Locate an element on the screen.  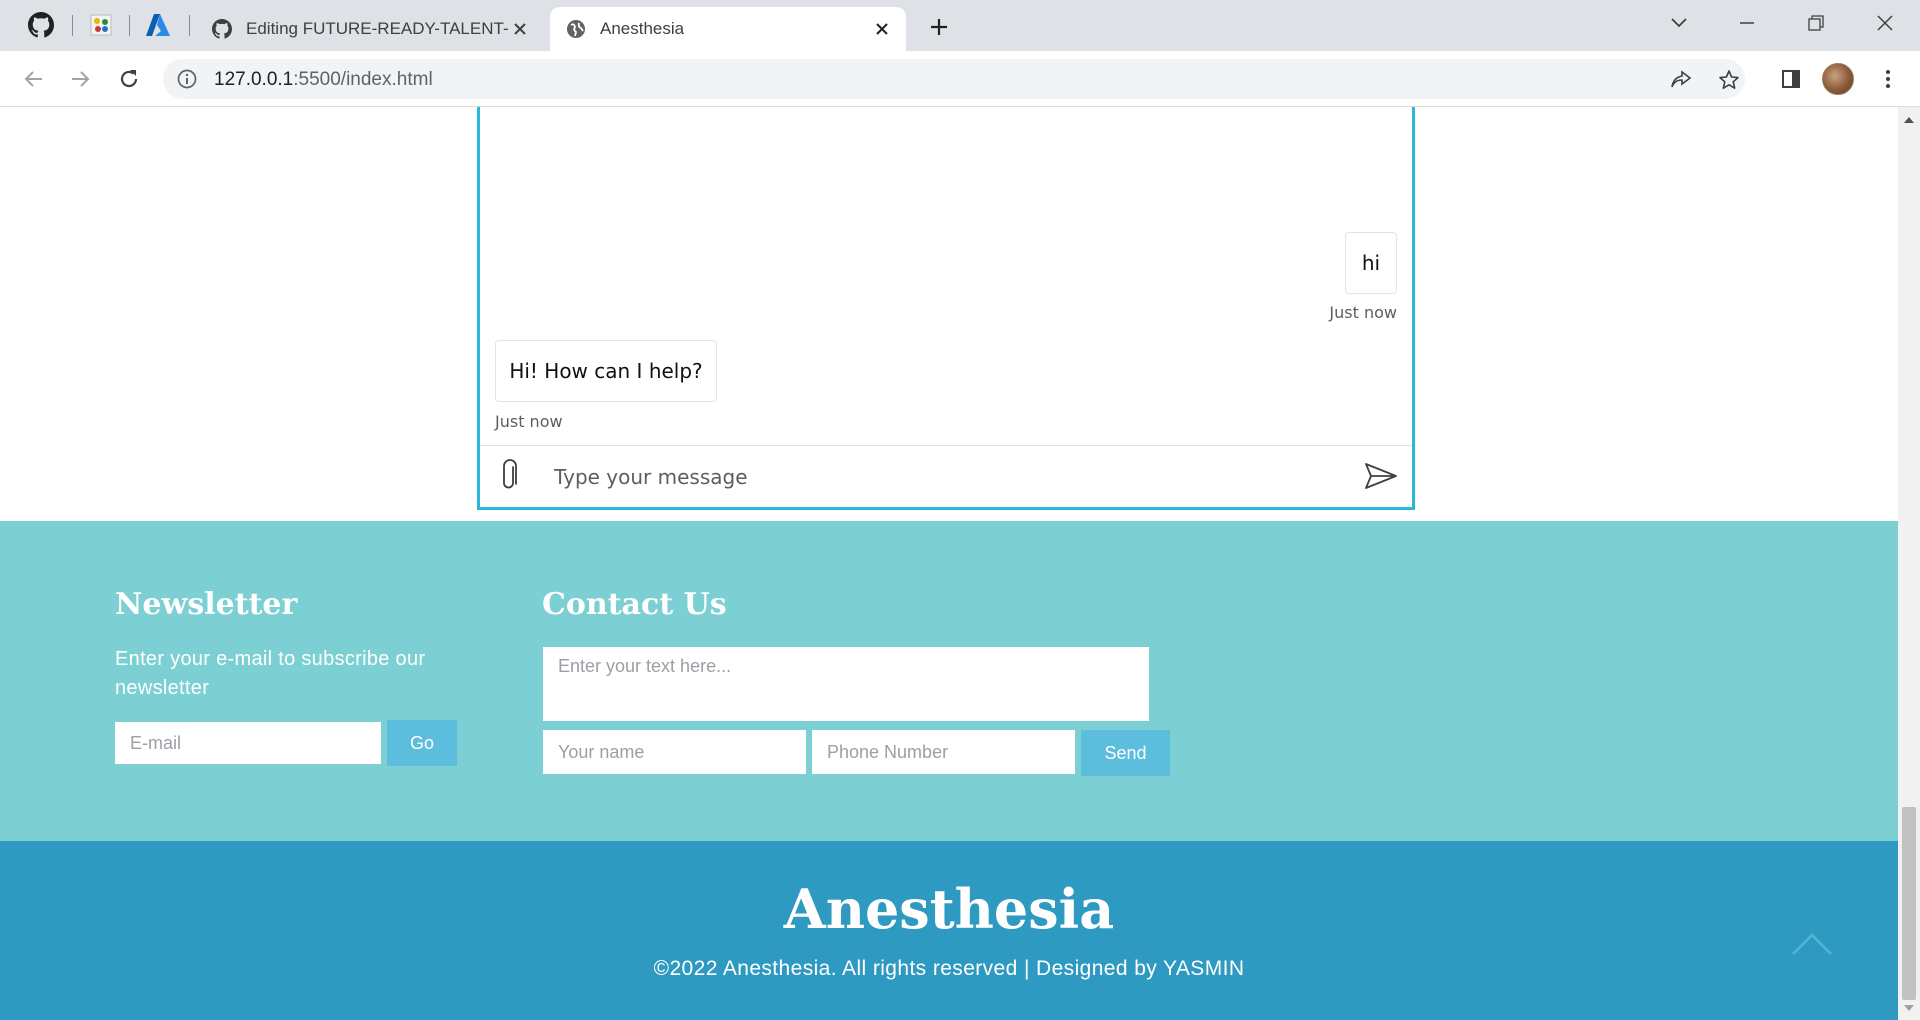
tab-title: Anesthesia is located at coordinates (642, 28).